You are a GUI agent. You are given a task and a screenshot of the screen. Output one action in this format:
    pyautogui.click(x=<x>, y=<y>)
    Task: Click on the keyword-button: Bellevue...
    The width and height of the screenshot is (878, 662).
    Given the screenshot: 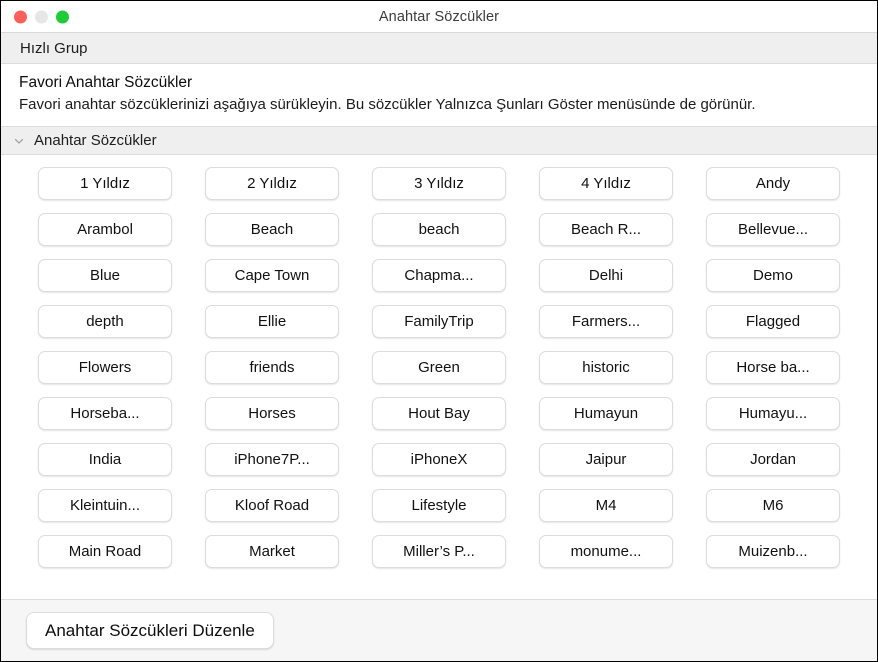 What is the action you would take?
    pyautogui.click(x=773, y=230)
    